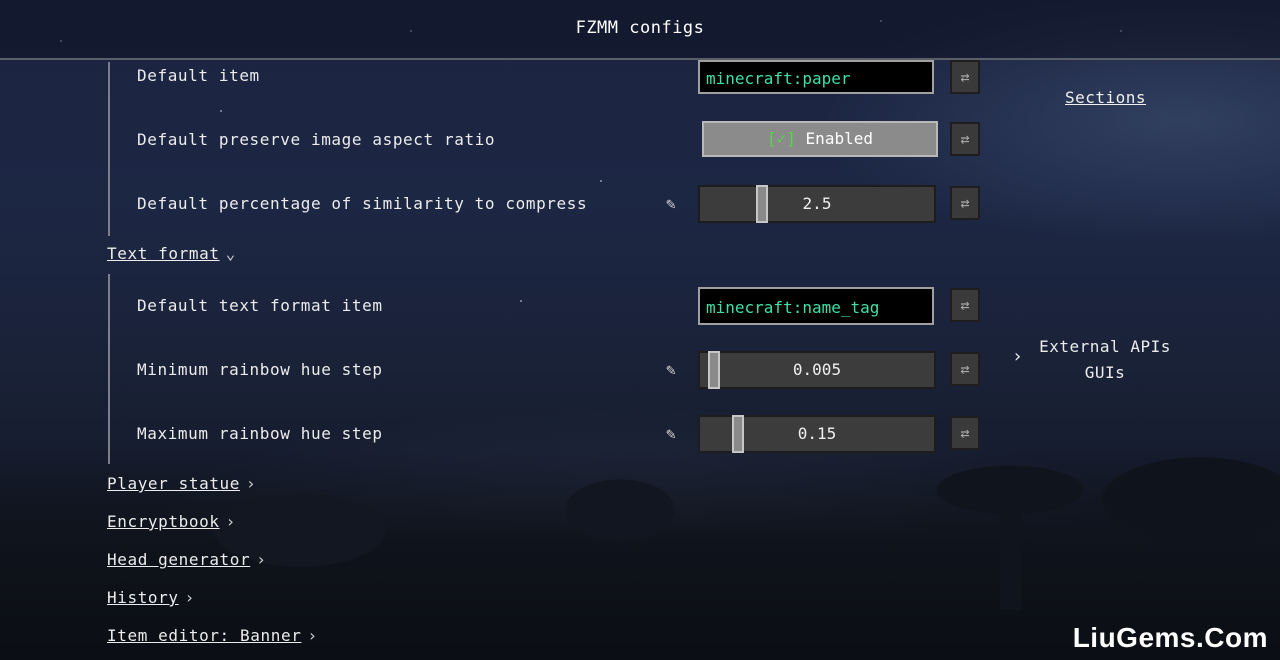 The image size is (1280, 660). What do you see at coordinates (198, 75) in the screenshot?
I see `default-item-label: Default item` at bounding box center [198, 75].